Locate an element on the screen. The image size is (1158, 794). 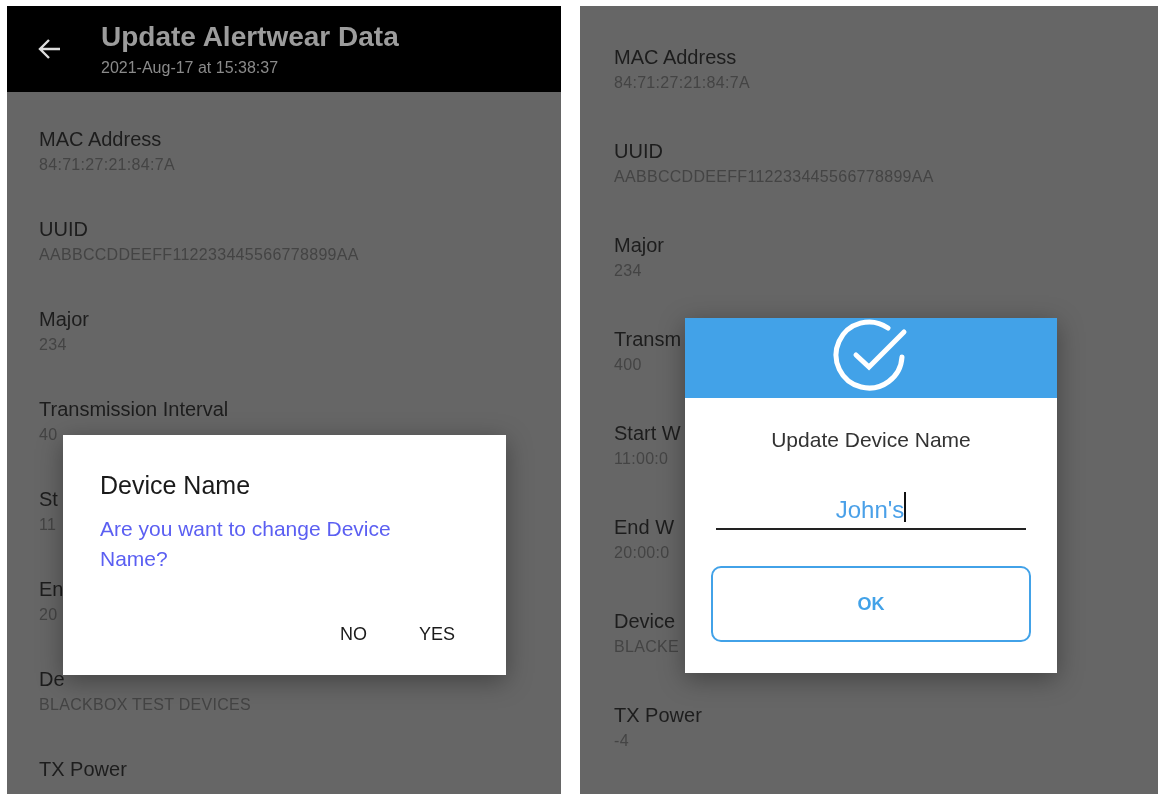
dialog-message: Are you want to change Device Name? is located at coordinates (246, 544).